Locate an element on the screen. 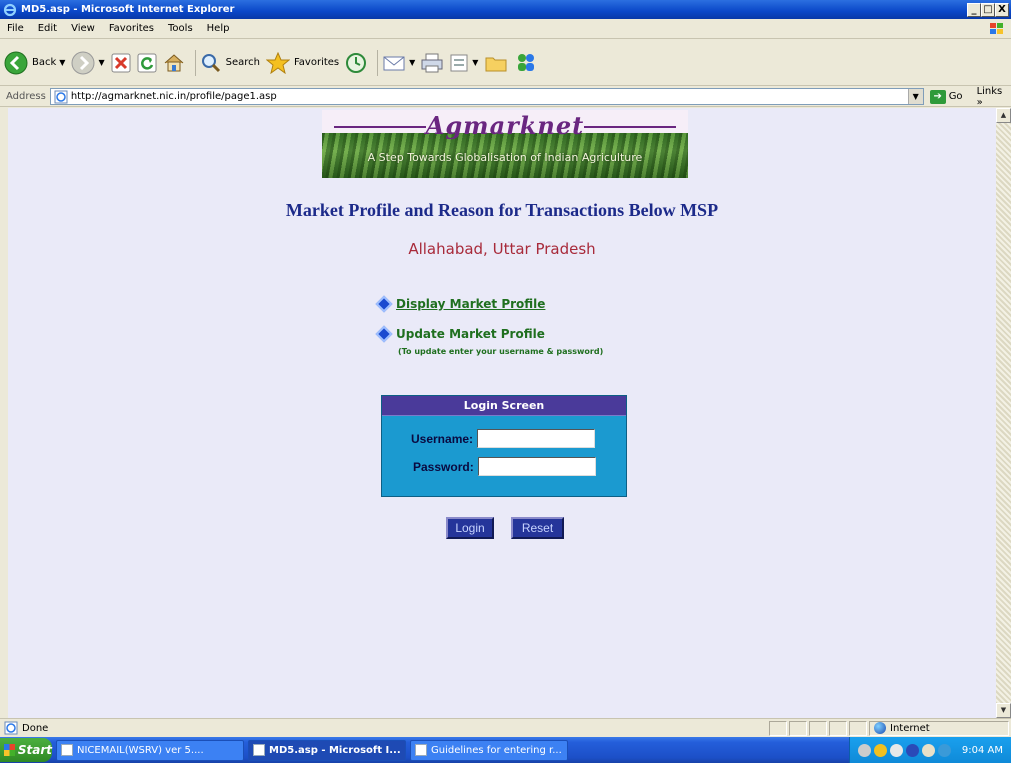 Image resolution: width=1011 pixels, height=763 pixels. messenger-icon is located at coordinates (526, 62).